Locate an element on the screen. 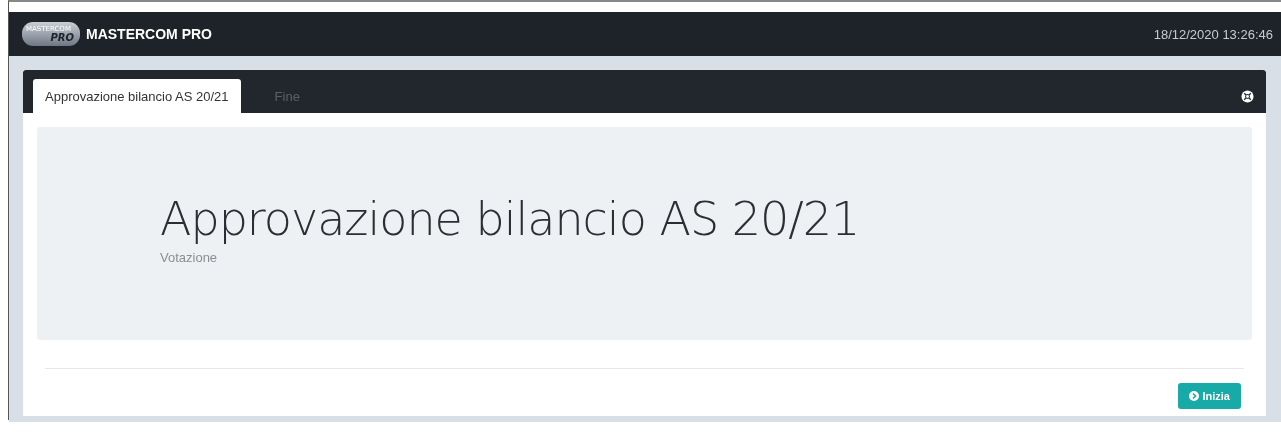  tab: Approvazione bilancio AS 20/21 is located at coordinates (137, 96).